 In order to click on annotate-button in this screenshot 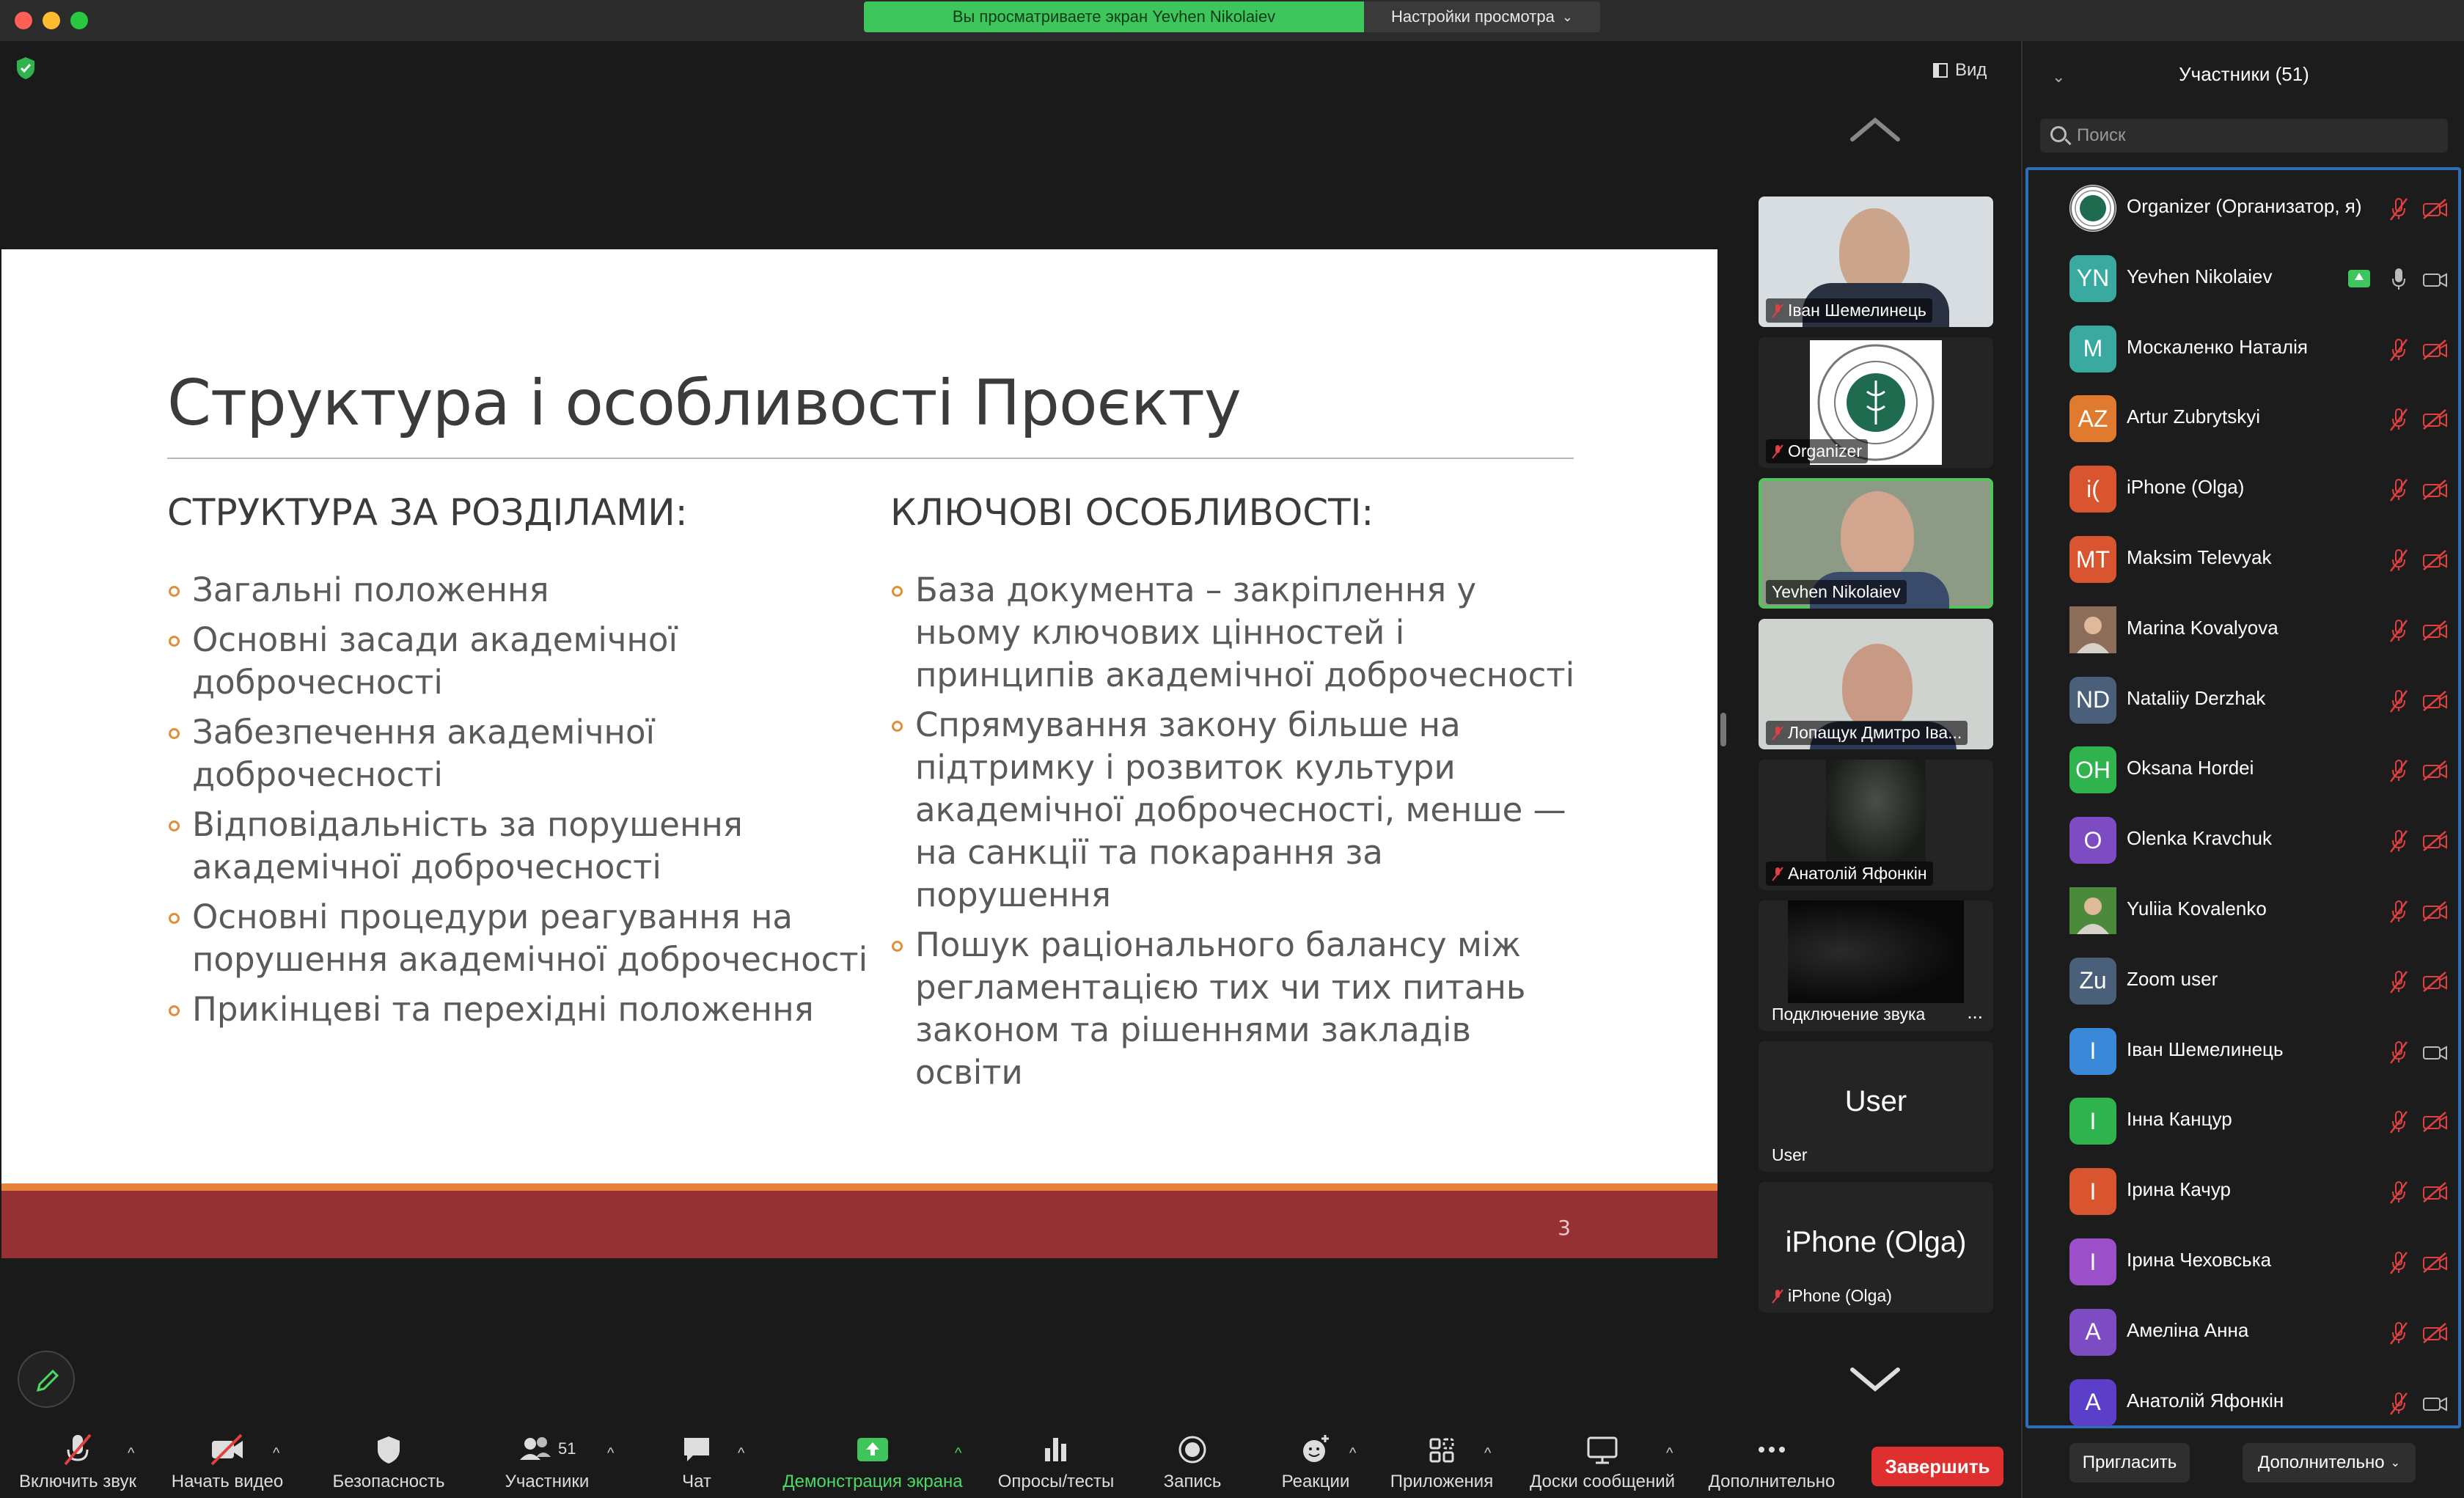, I will do `click(46, 1379)`.